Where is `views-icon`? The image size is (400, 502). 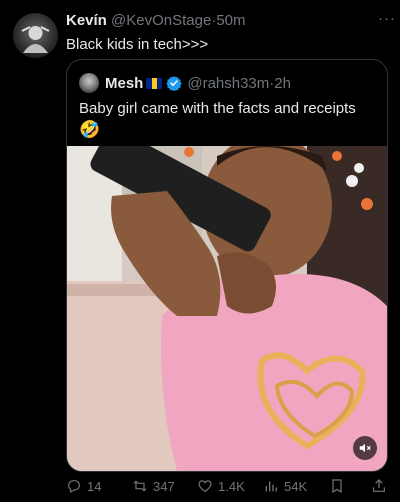
views-icon is located at coordinates (271, 486).